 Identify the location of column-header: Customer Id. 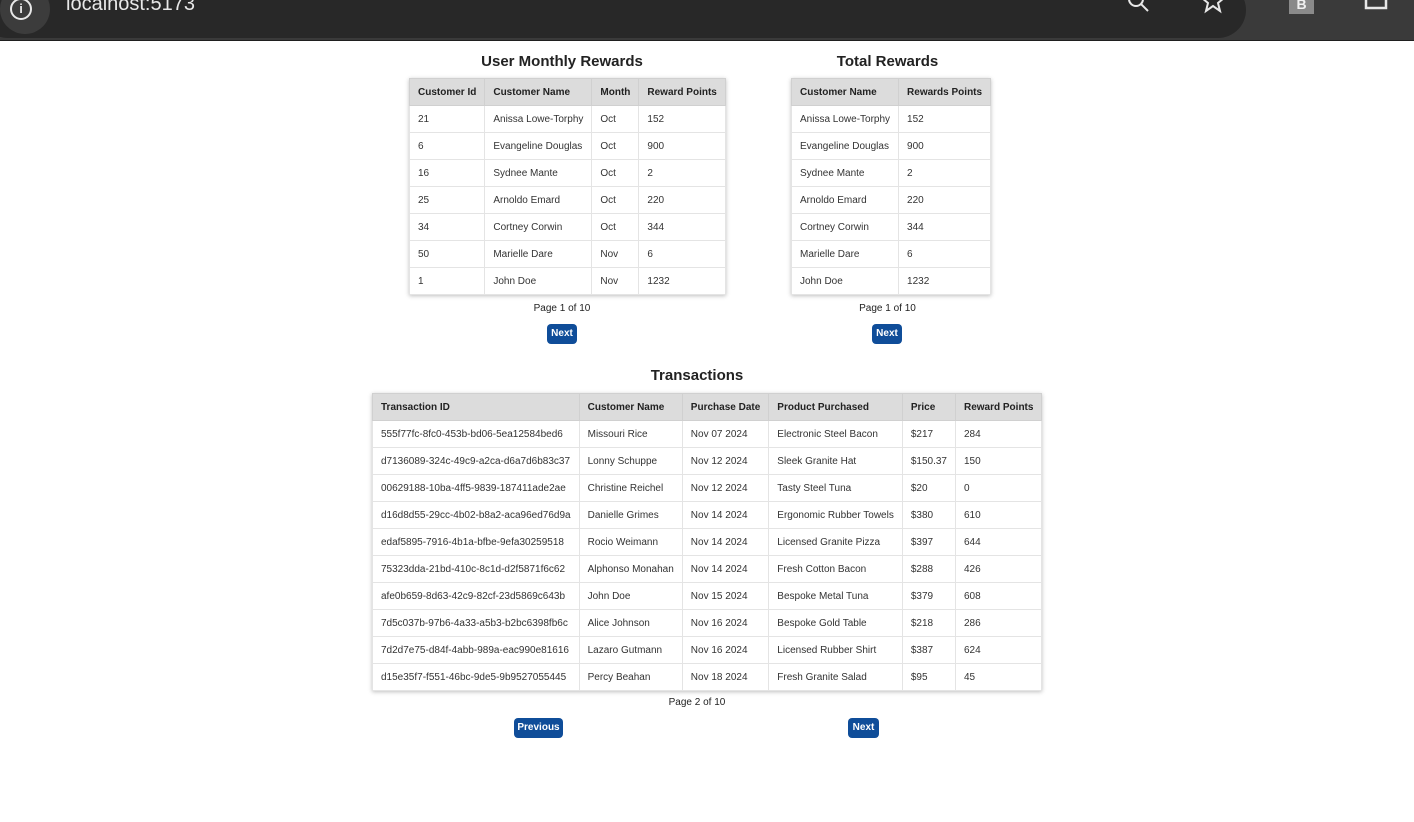
(447, 92).